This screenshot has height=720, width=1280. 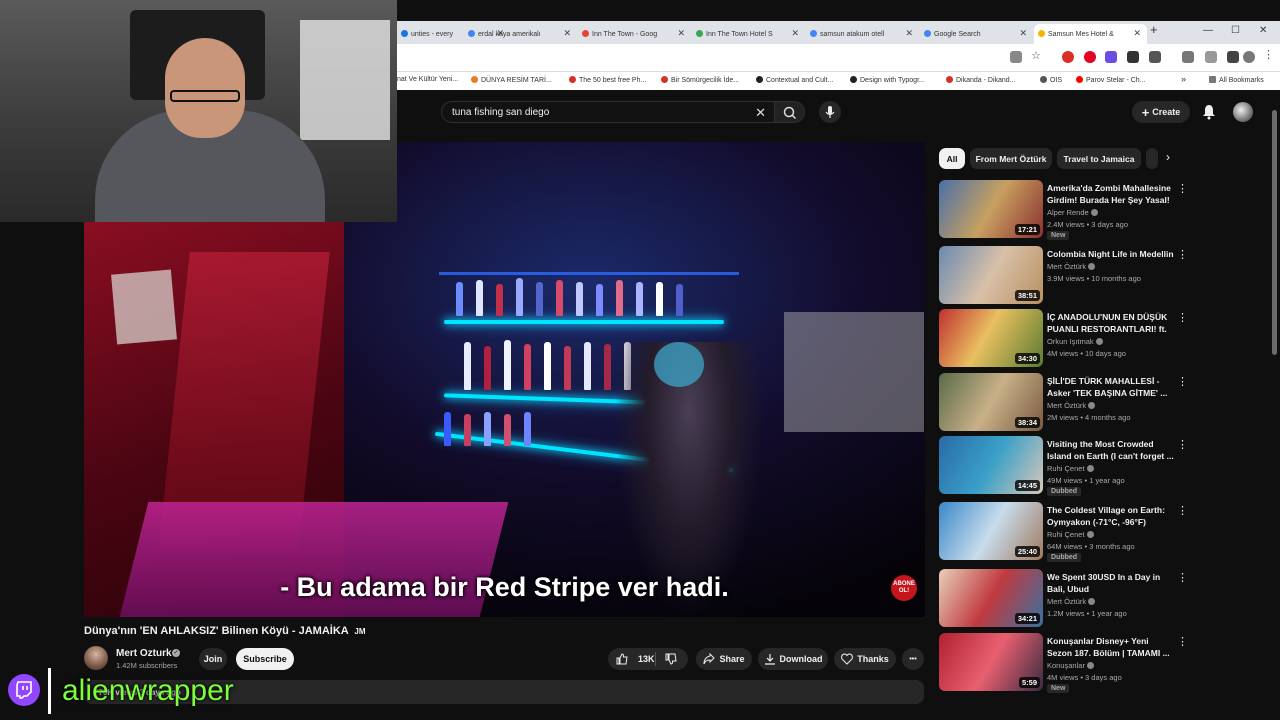 What do you see at coordinates (1011, 158) in the screenshot?
I see `chip-from-channel: From Mert Öztürk` at bounding box center [1011, 158].